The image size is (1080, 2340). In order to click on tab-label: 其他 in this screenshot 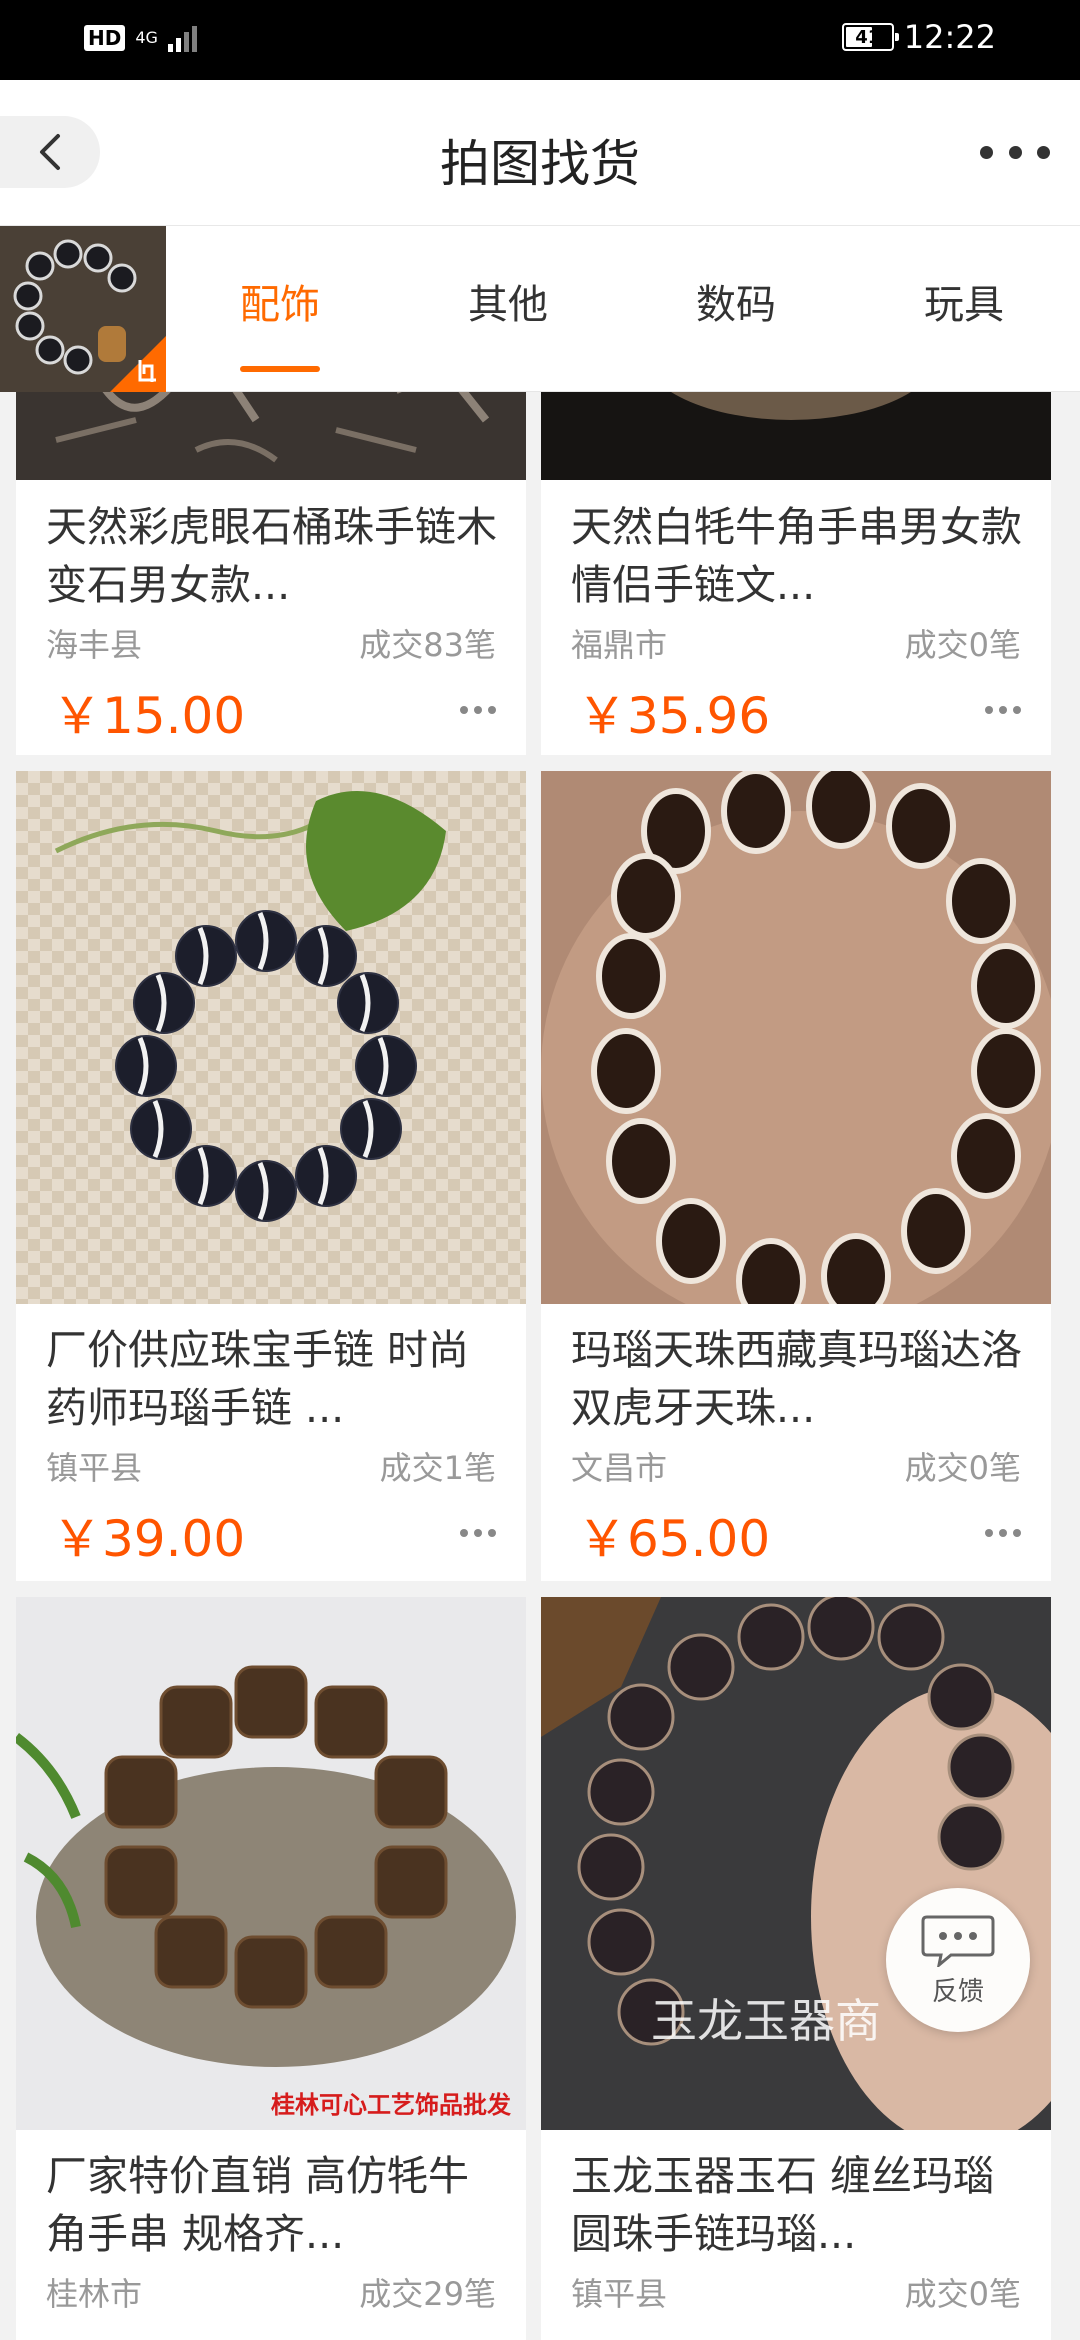, I will do `click(508, 305)`.